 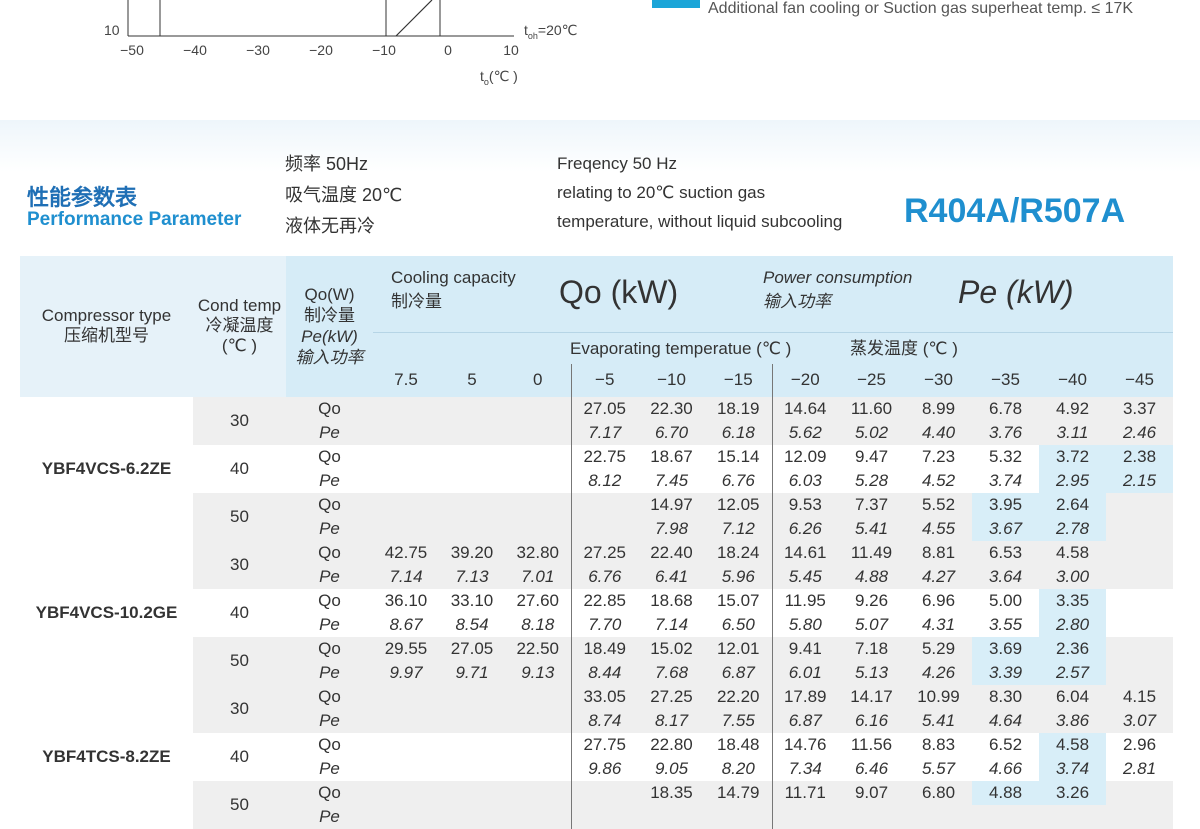 What do you see at coordinates (804, 552) in the screenshot?
I see `qo-value: 14.61` at bounding box center [804, 552].